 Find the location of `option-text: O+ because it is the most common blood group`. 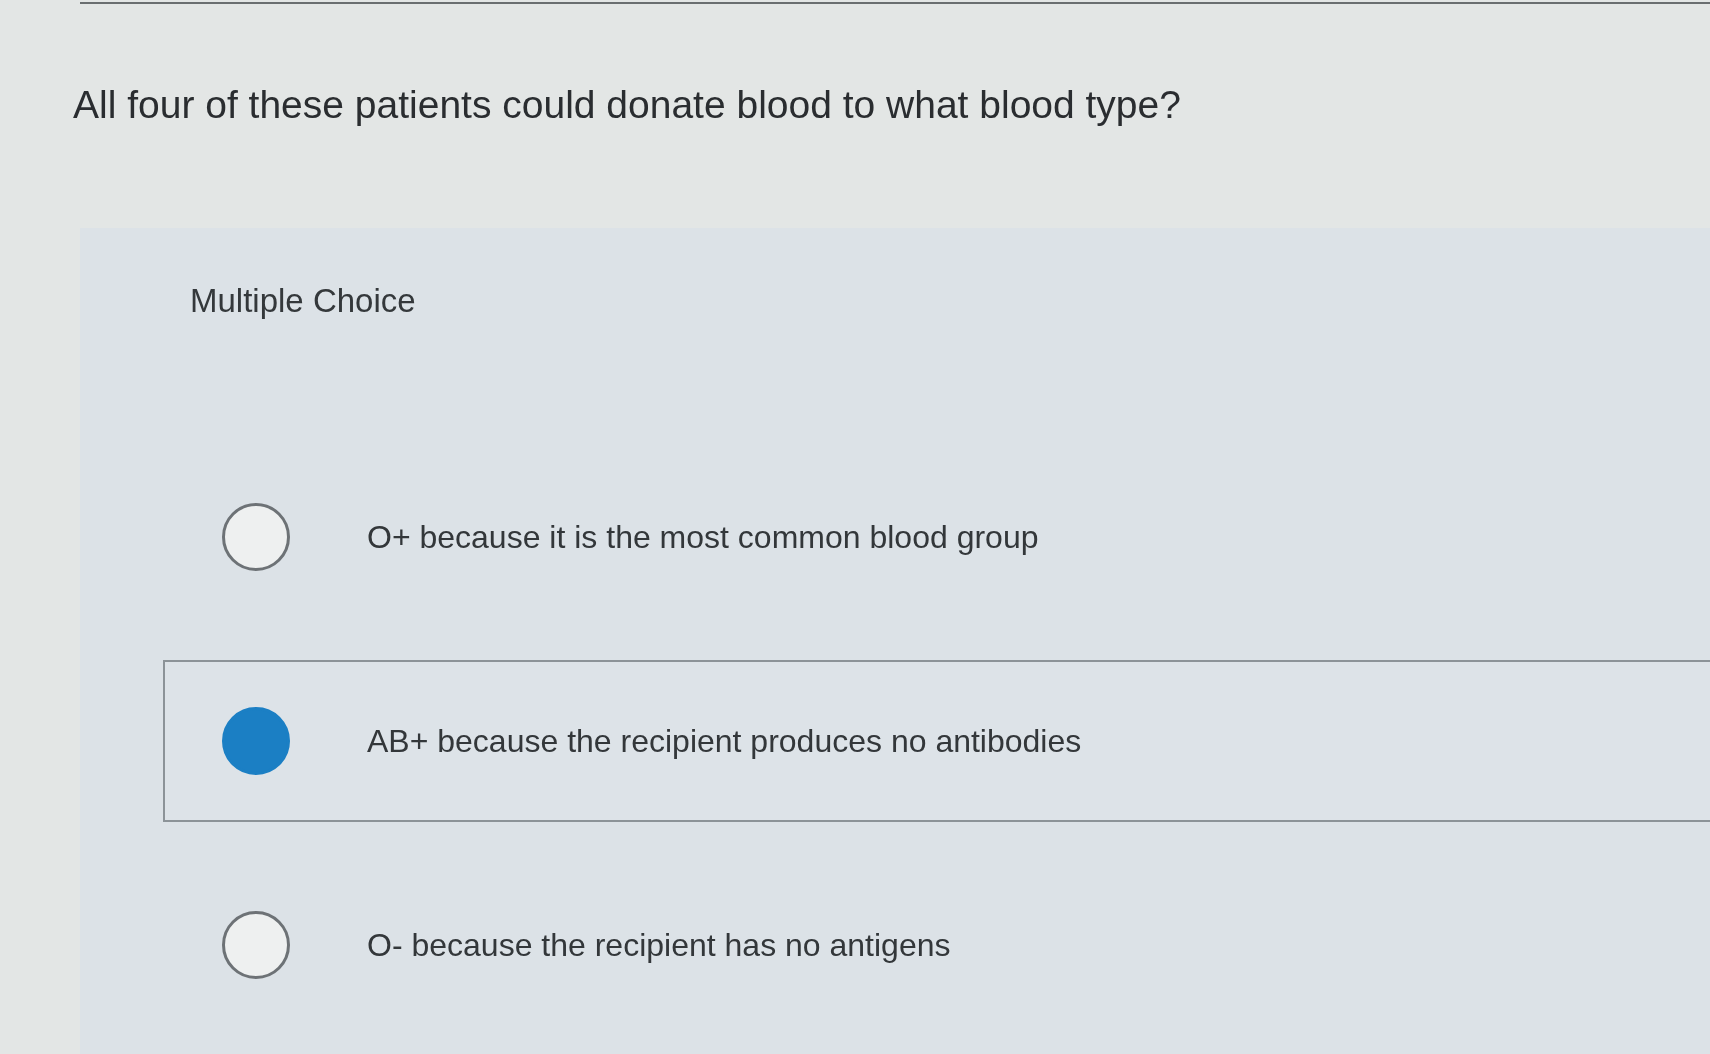

option-text: O+ because it is the most common blood group is located at coordinates (703, 537).